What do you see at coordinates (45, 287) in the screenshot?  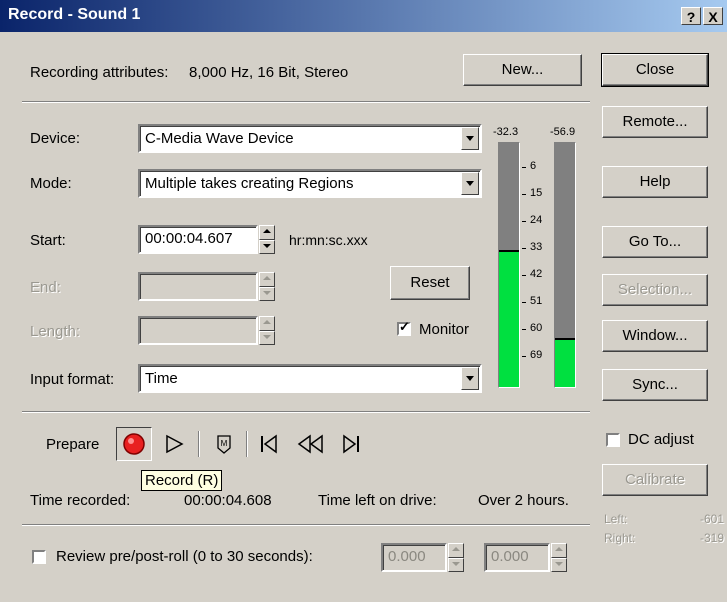 I see `end-label: End:` at bounding box center [45, 287].